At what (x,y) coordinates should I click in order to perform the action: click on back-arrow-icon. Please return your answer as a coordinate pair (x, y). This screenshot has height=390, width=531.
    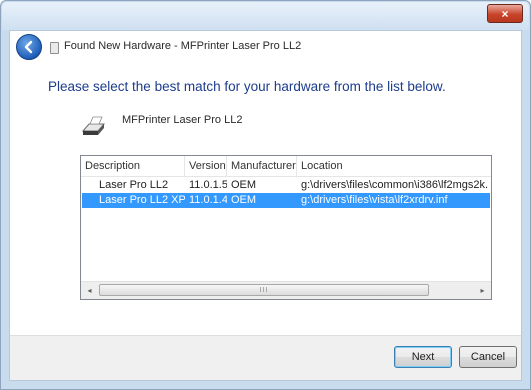
    Looking at the image, I should click on (28, 47).